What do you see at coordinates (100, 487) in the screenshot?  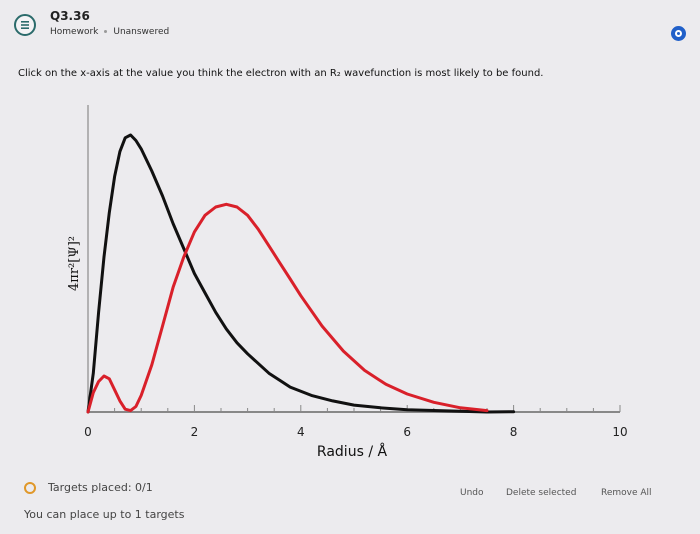 I see `targets-placed-count: Targets placed: 0/1` at bounding box center [100, 487].